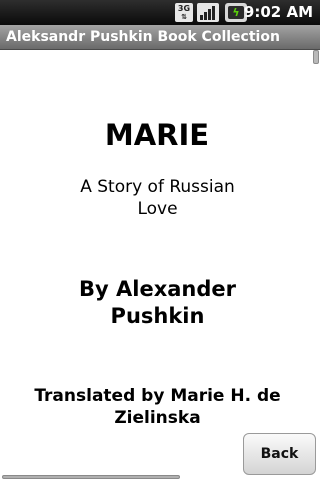 The image size is (320, 480). Describe the element at coordinates (208, 12) in the screenshot. I see `signal-icon` at that location.